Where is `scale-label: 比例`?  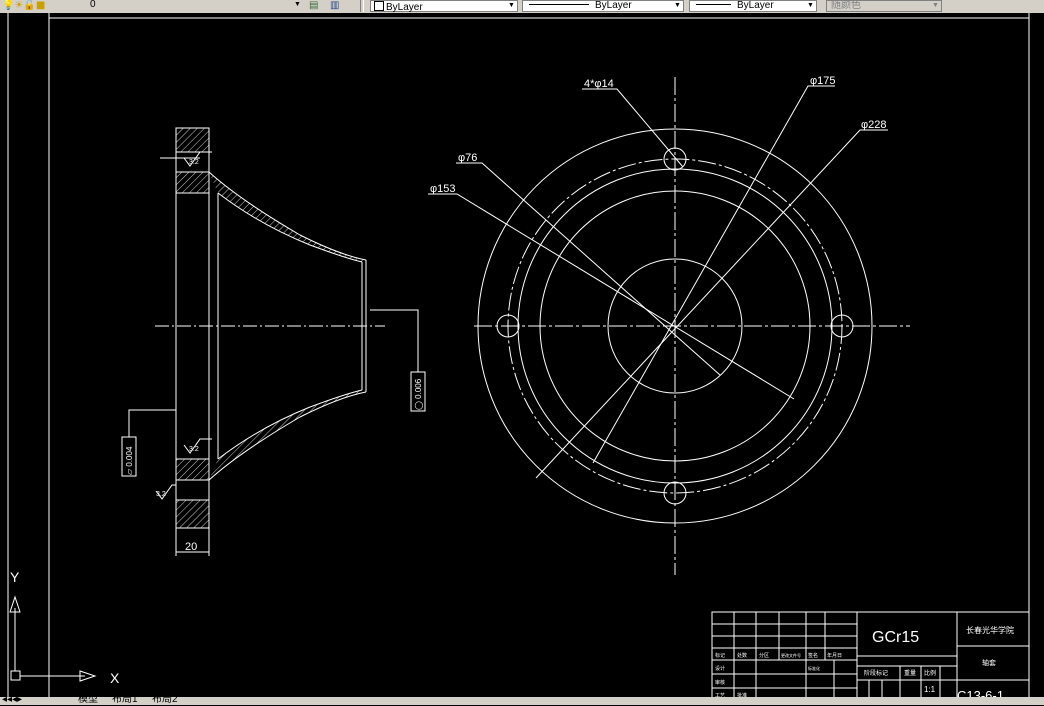 scale-label: 比例 is located at coordinates (930, 673).